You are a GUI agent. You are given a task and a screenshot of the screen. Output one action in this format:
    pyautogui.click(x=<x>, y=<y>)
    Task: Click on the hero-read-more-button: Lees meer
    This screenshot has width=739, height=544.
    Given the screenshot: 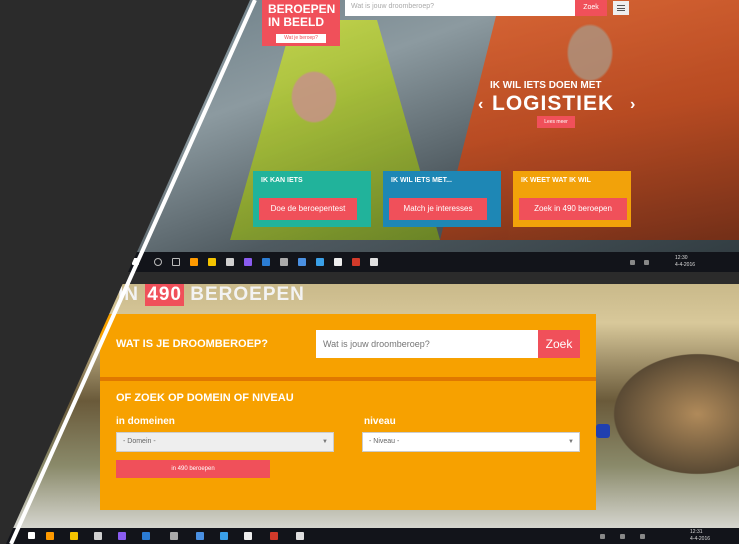 What is the action you would take?
    pyautogui.click(x=556, y=122)
    